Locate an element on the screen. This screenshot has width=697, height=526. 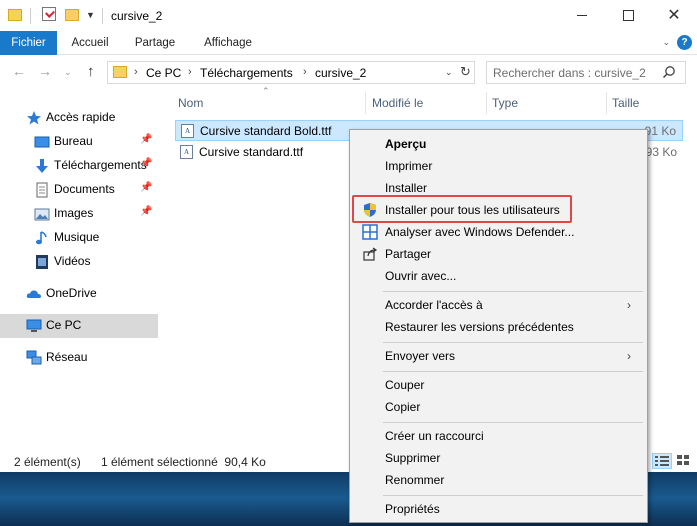
search-icon is located at coordinates (669, 72).